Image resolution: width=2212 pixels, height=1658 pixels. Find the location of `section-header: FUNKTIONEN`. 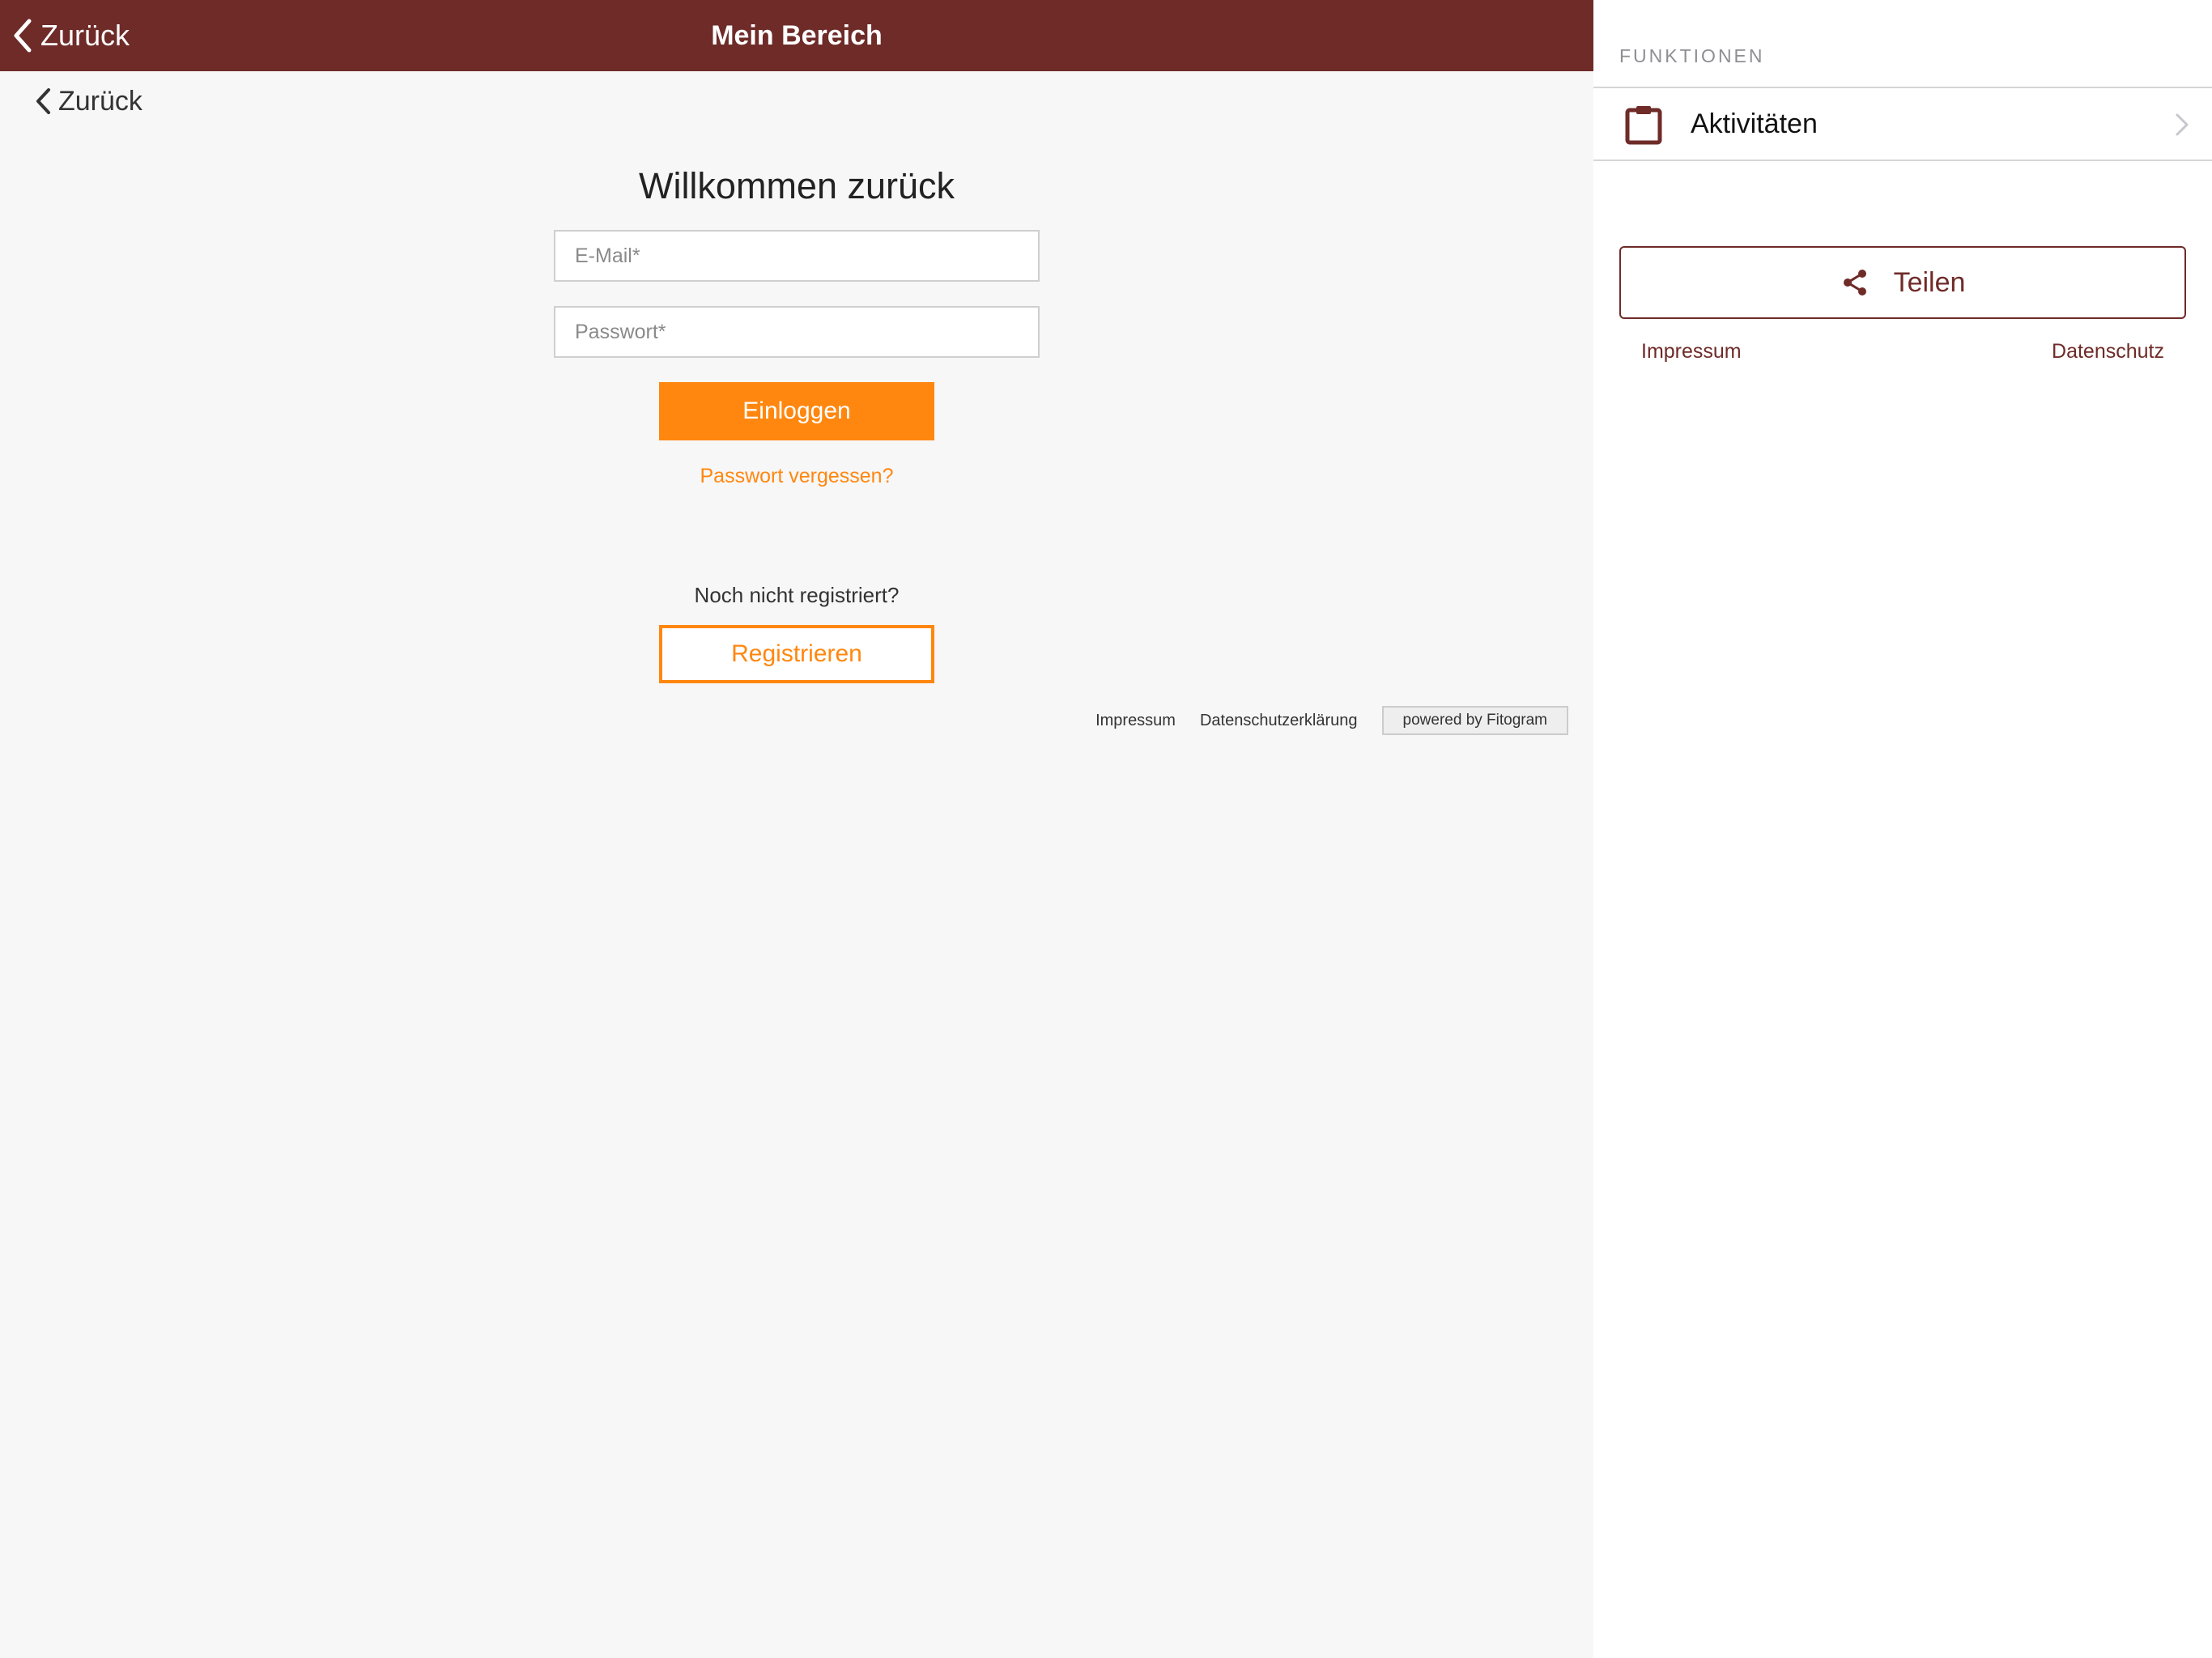

section-header: FUNKTIONEN is located at coordinates (1692, 55).